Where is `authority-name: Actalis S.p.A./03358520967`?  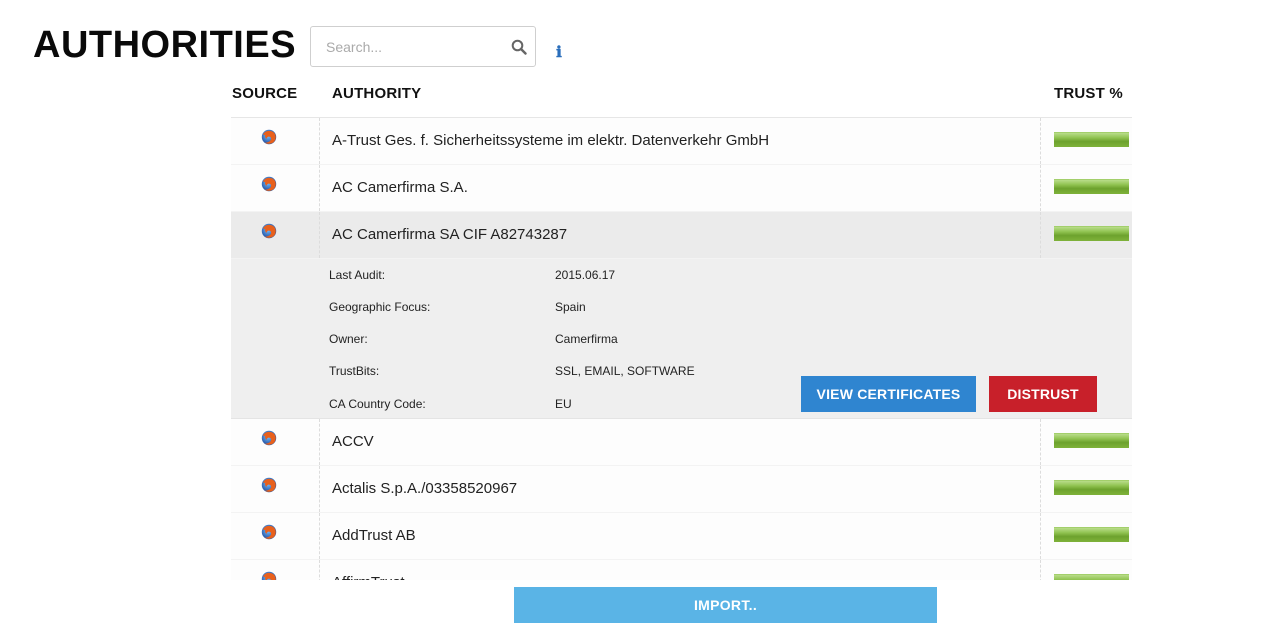
authority-name: Actalis S.p.A./03358520967 is located at coordinates (425, 488).